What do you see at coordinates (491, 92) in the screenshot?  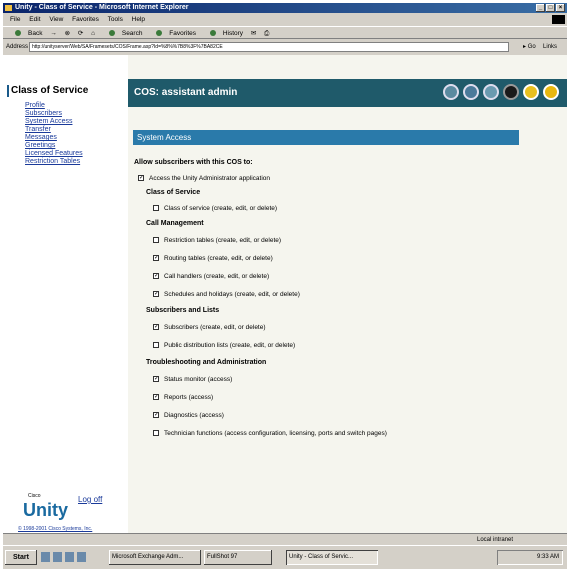 I see `delete-icon` at bounding box center [491, 92].